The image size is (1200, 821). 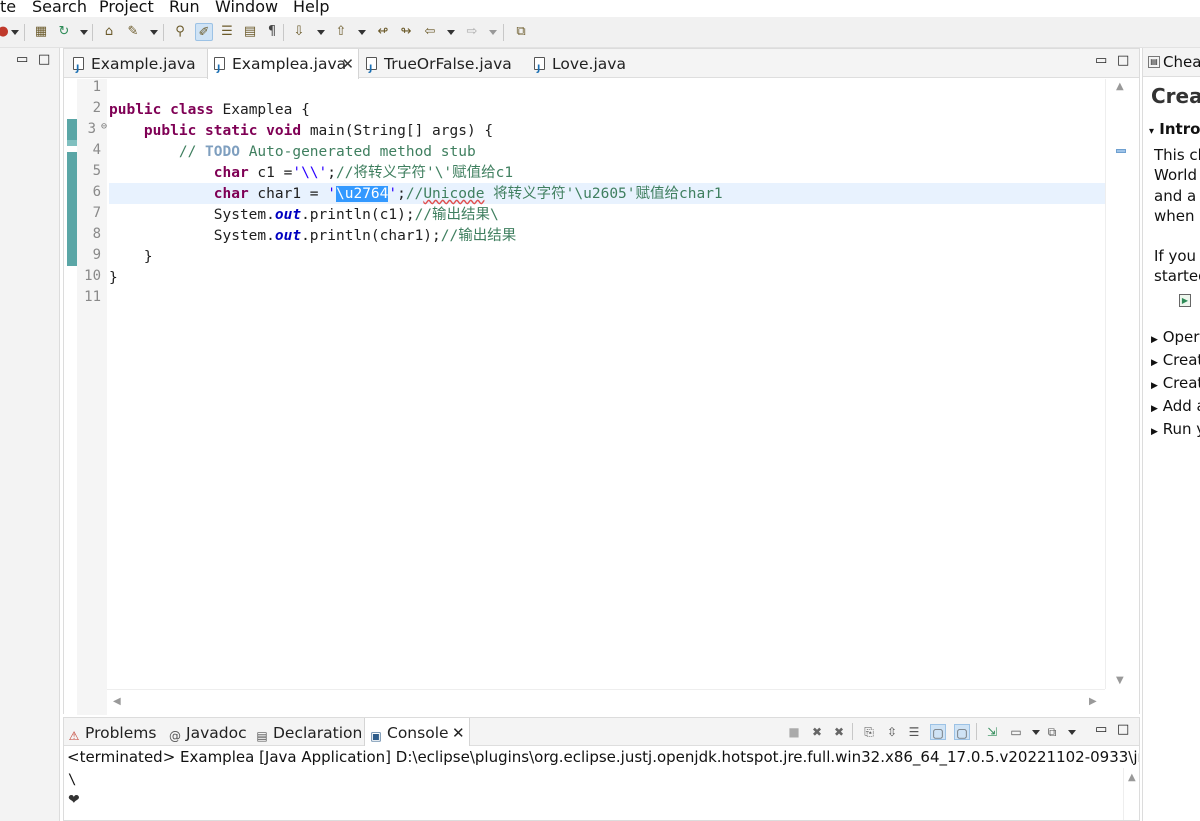 What do you see at coordinates (1052, 732) in the screenshot?
I see `open-console-icon: ⧉` at bounding box center [1052, 732].